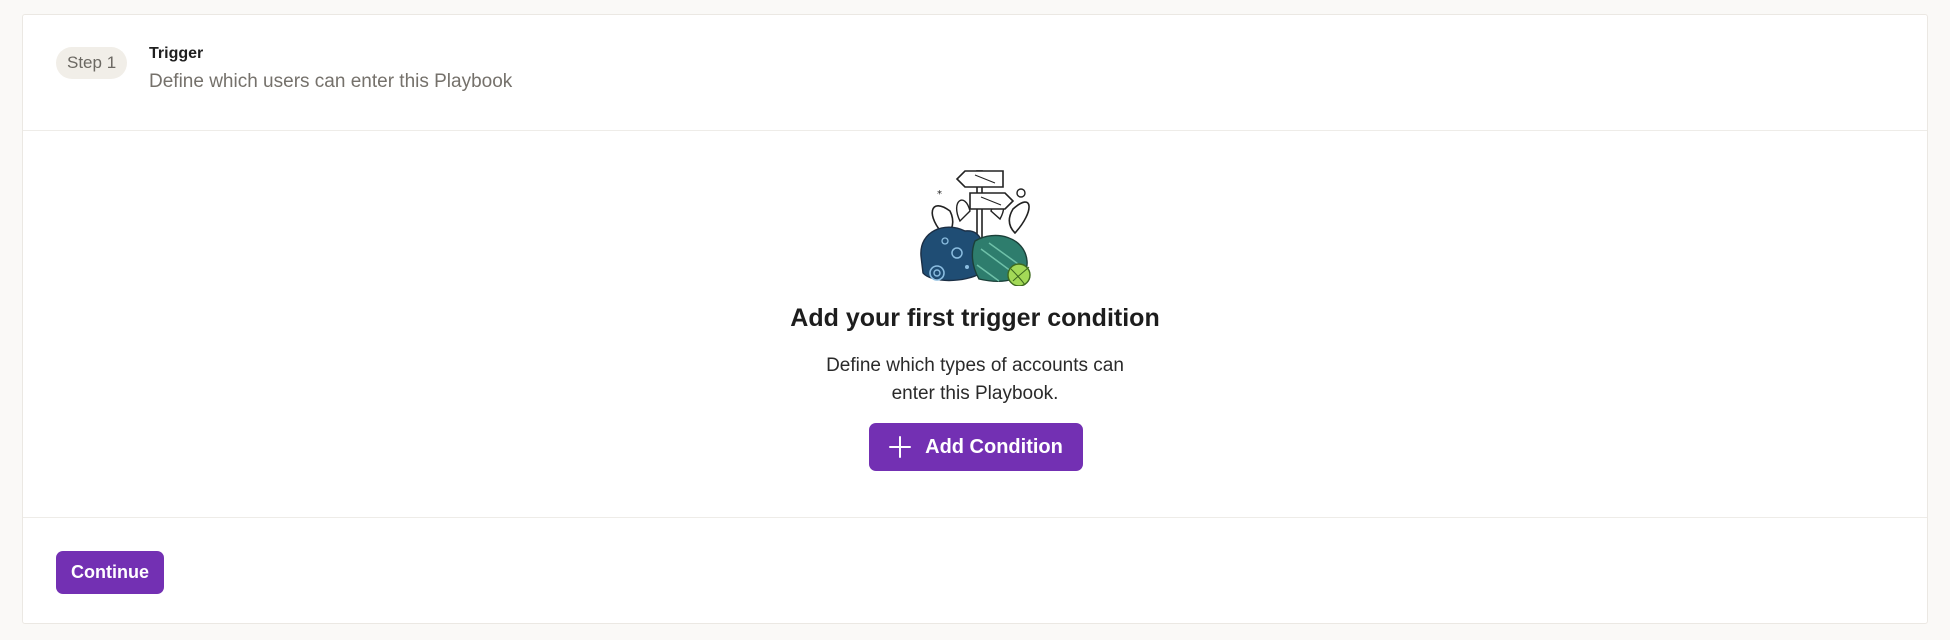  I want to click on step-title: Trigger, so click(176, 53).